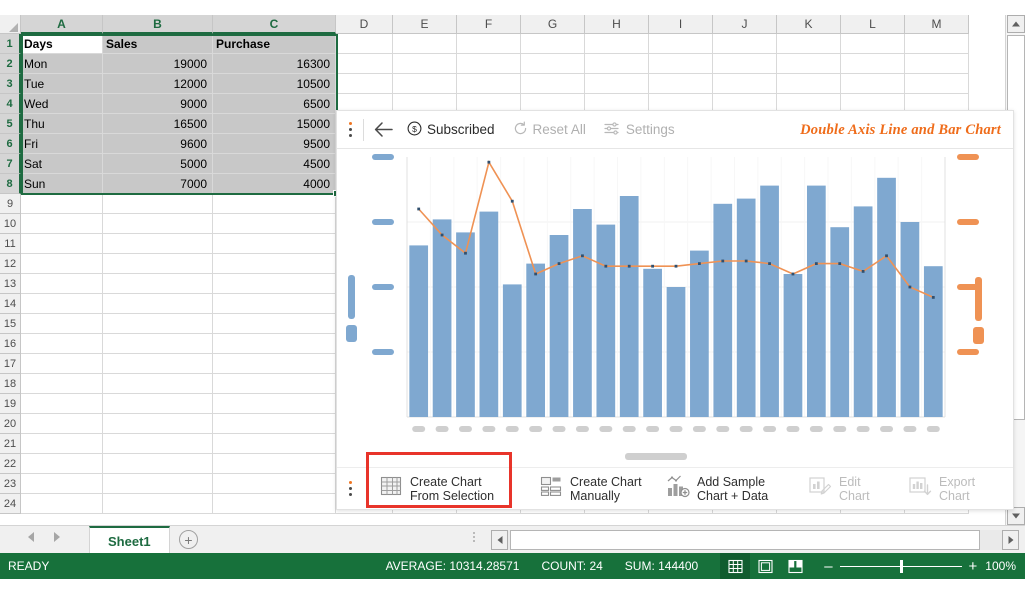  I want to click on column-header-A: A, so click(62, 24).